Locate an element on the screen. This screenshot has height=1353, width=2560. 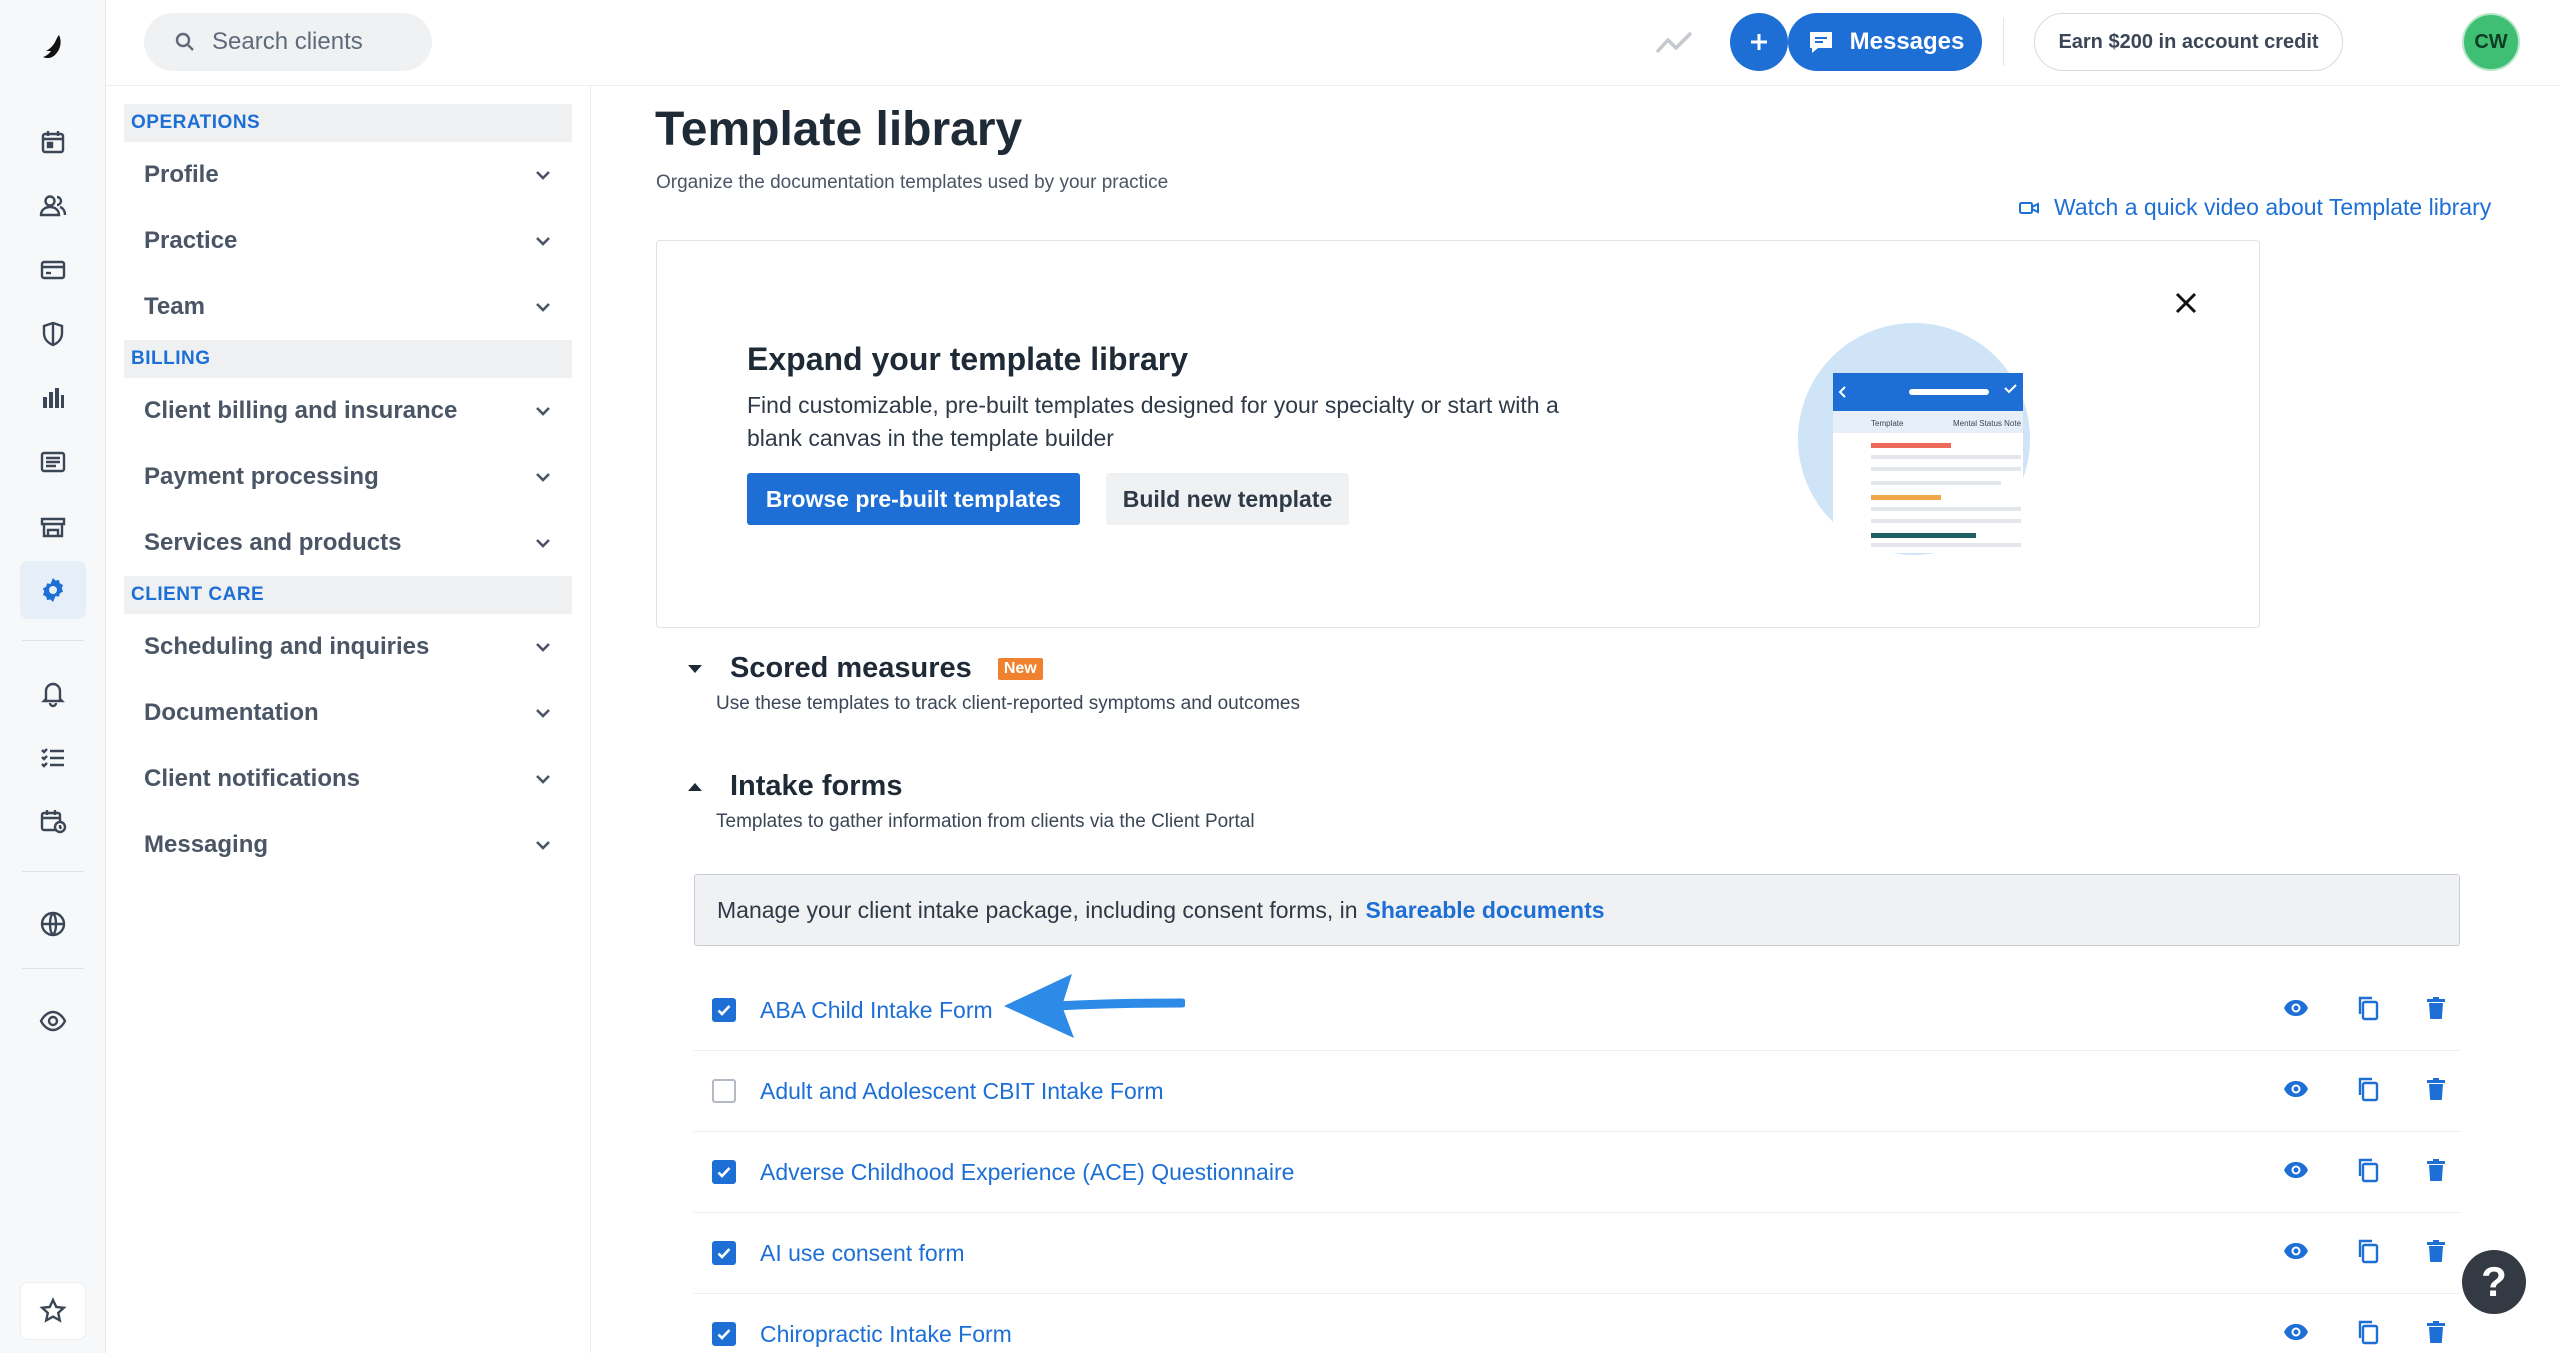
analytics-icon is located at coordinates (53, 398).